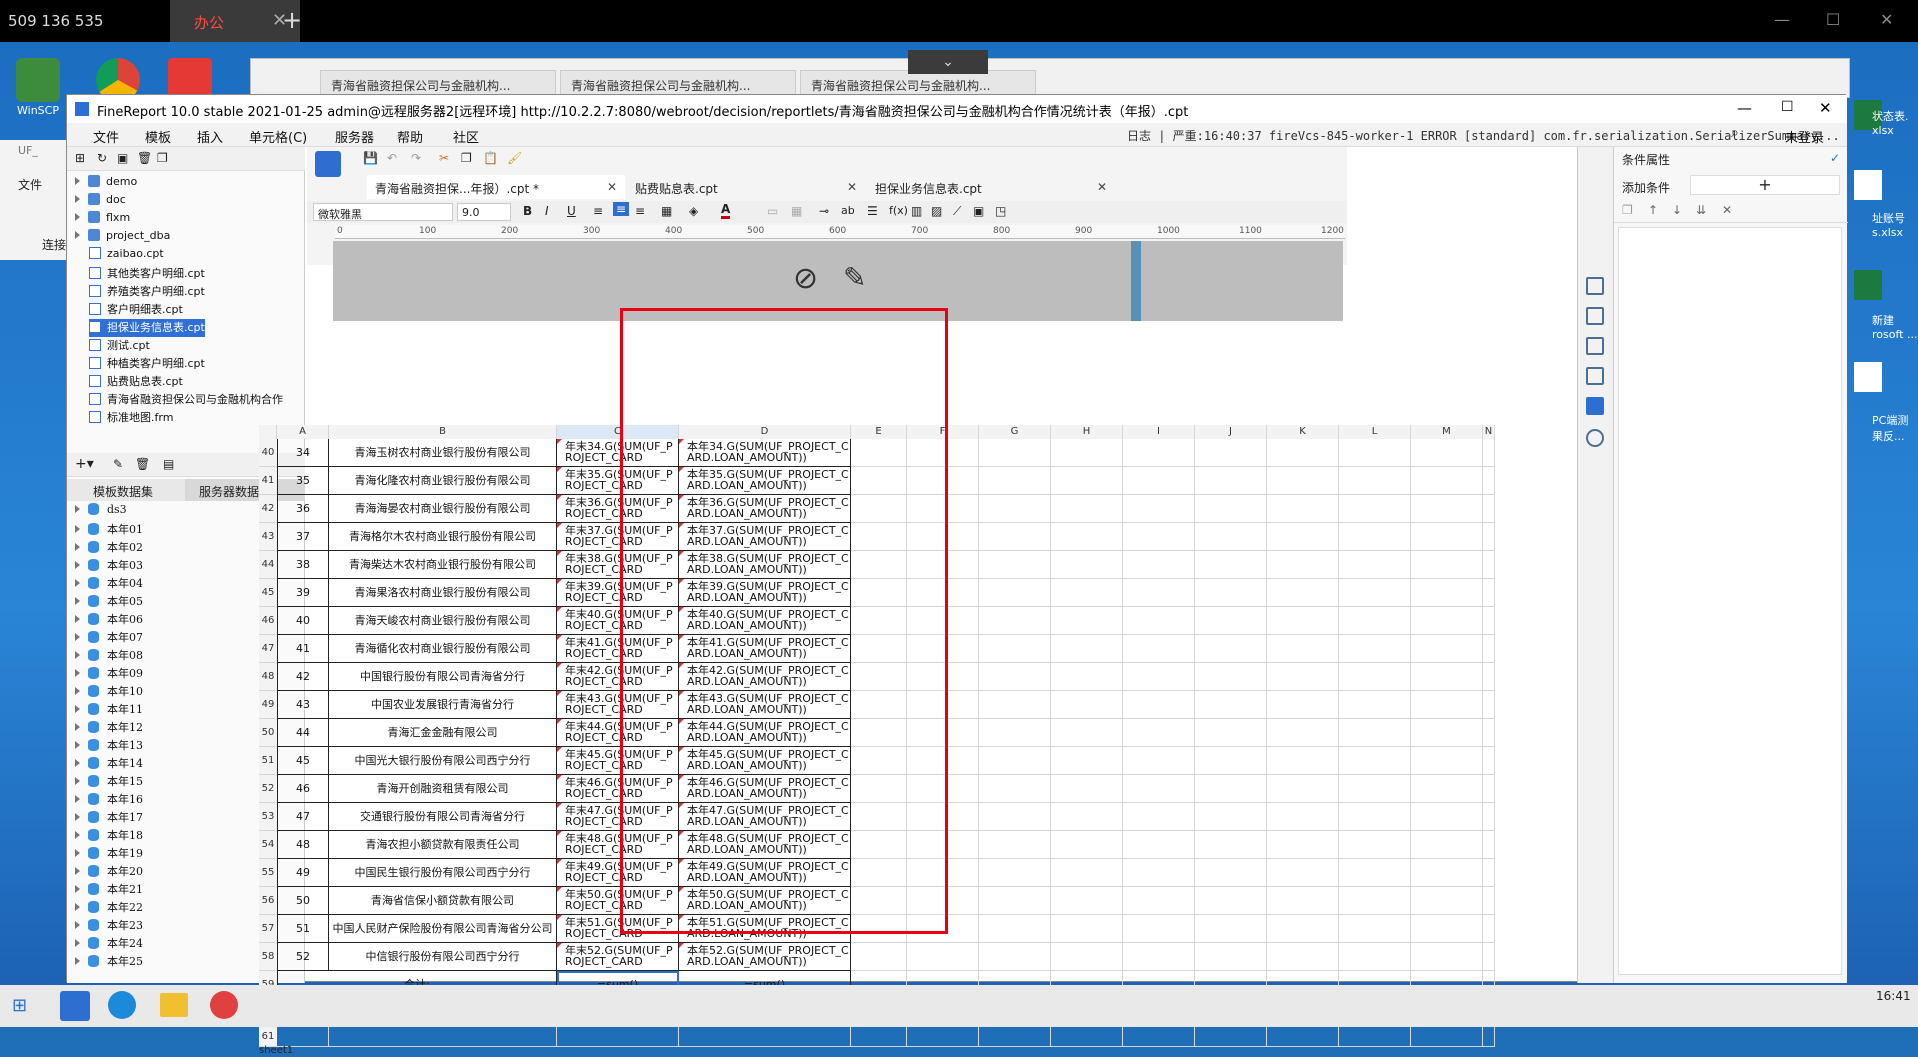  Describe the element at coordinates (268, 509) in the screenshot. I see `row-header: 42` at that location.